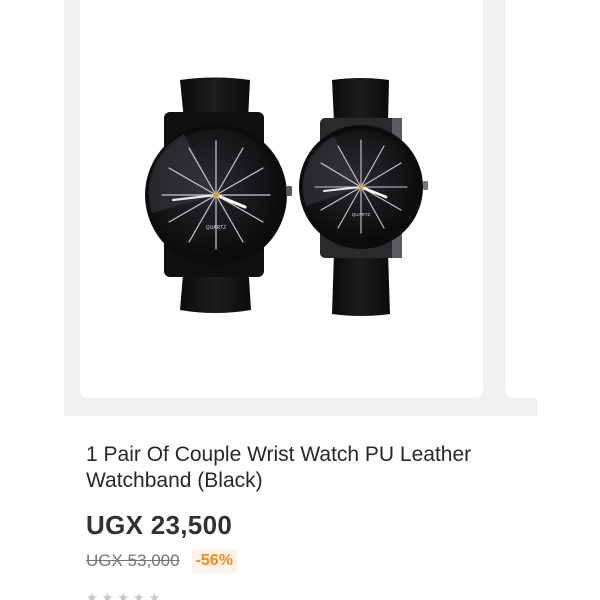  I want to click on large-watch: QUARTZ, so click(218, 195).